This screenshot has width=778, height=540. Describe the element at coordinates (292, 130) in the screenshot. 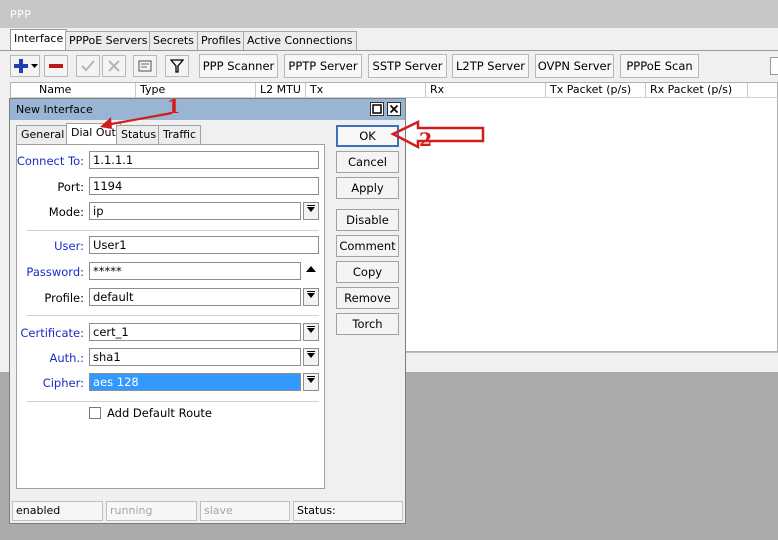

I see `annotation-overlay` at that location.